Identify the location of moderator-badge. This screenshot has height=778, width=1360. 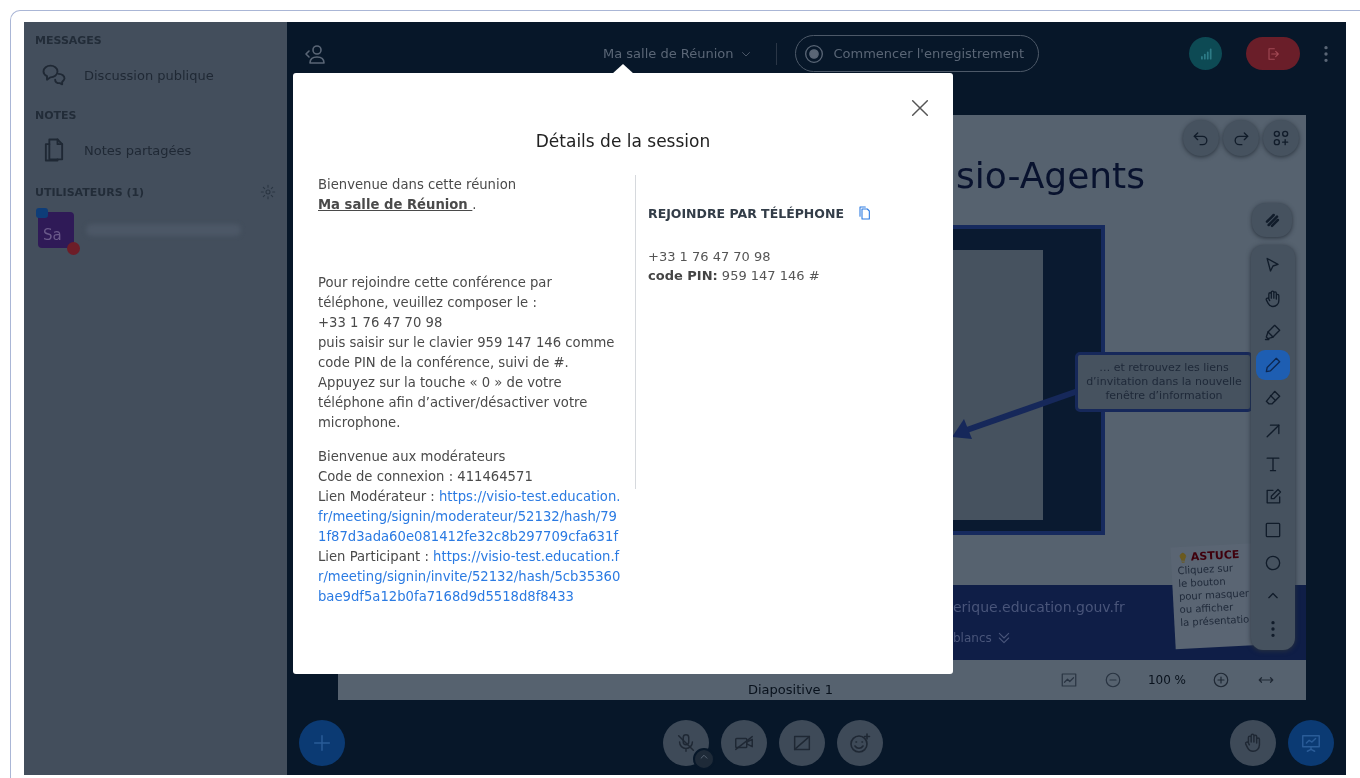
(73, 248).